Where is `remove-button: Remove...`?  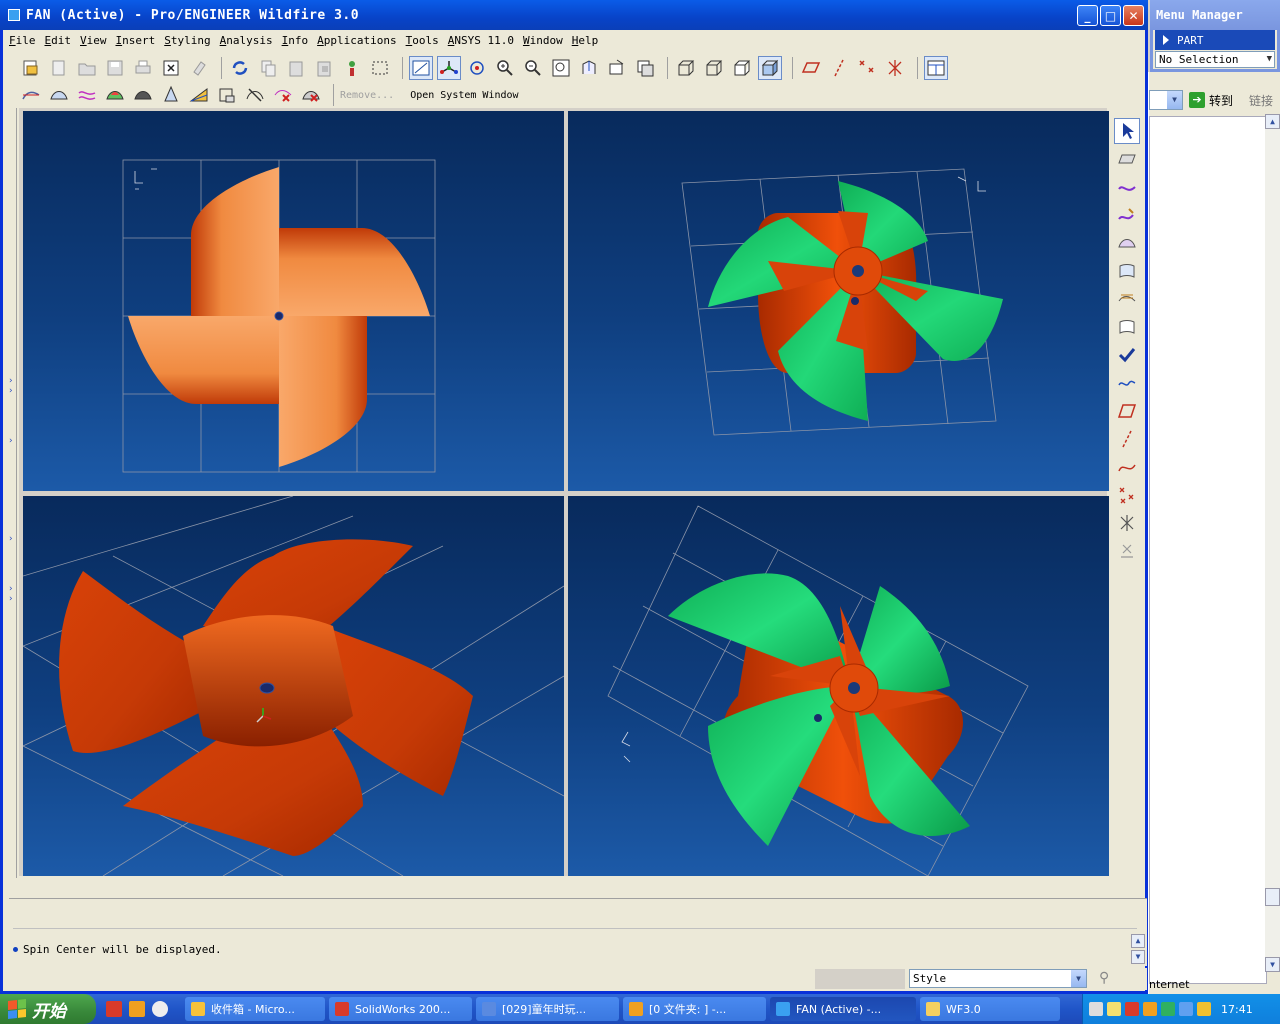
remove-button: Remove... is located at coordinates (367, 95).